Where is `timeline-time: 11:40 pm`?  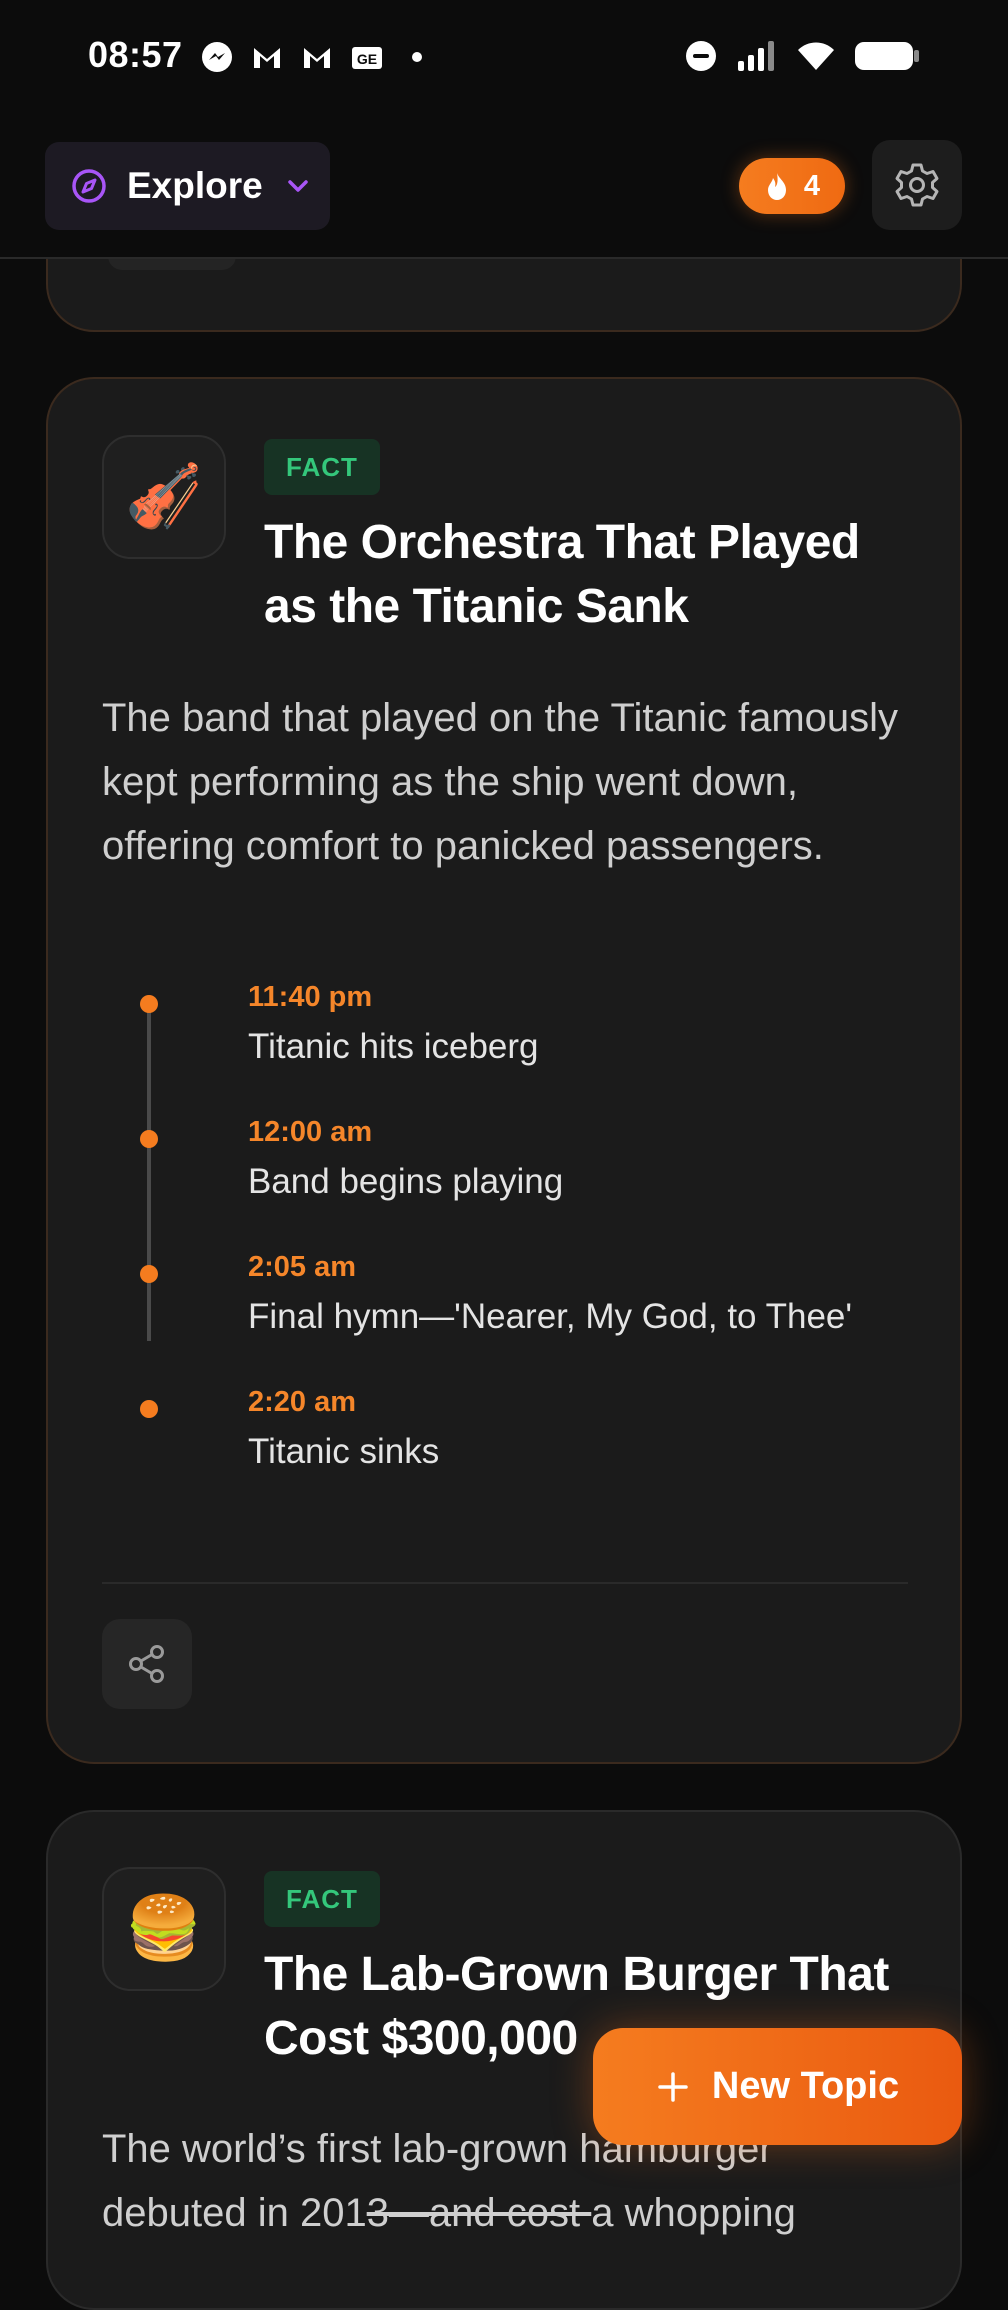 timeline-time: 11:40 pm is located at coordinates (310, 997).